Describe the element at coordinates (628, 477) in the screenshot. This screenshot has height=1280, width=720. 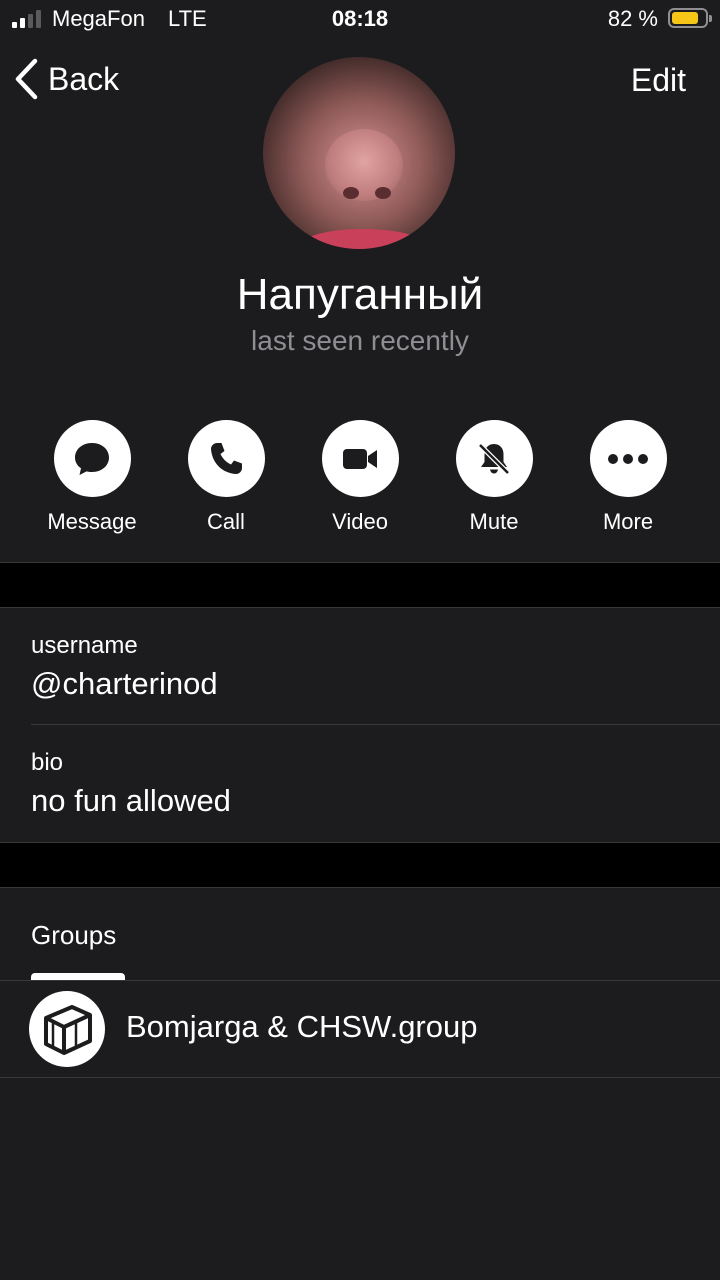
I see `more-button: More` at that location.